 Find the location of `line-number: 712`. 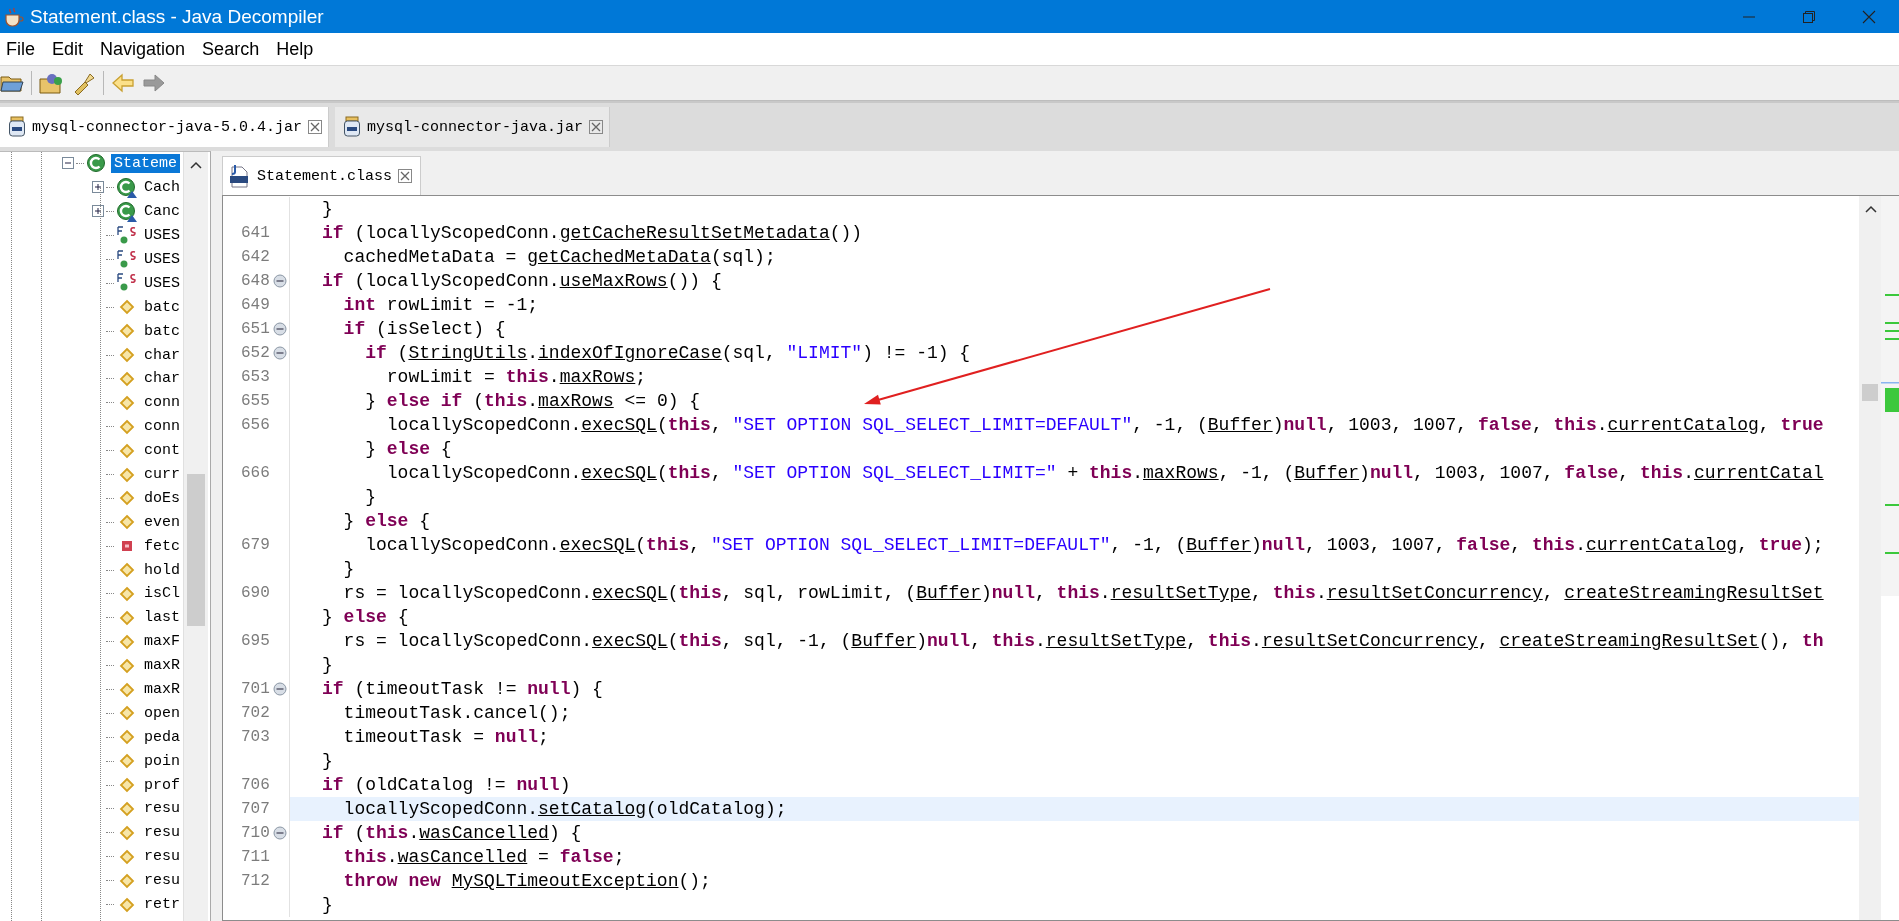

line-number: 712 is located at coordinates (255, 881).